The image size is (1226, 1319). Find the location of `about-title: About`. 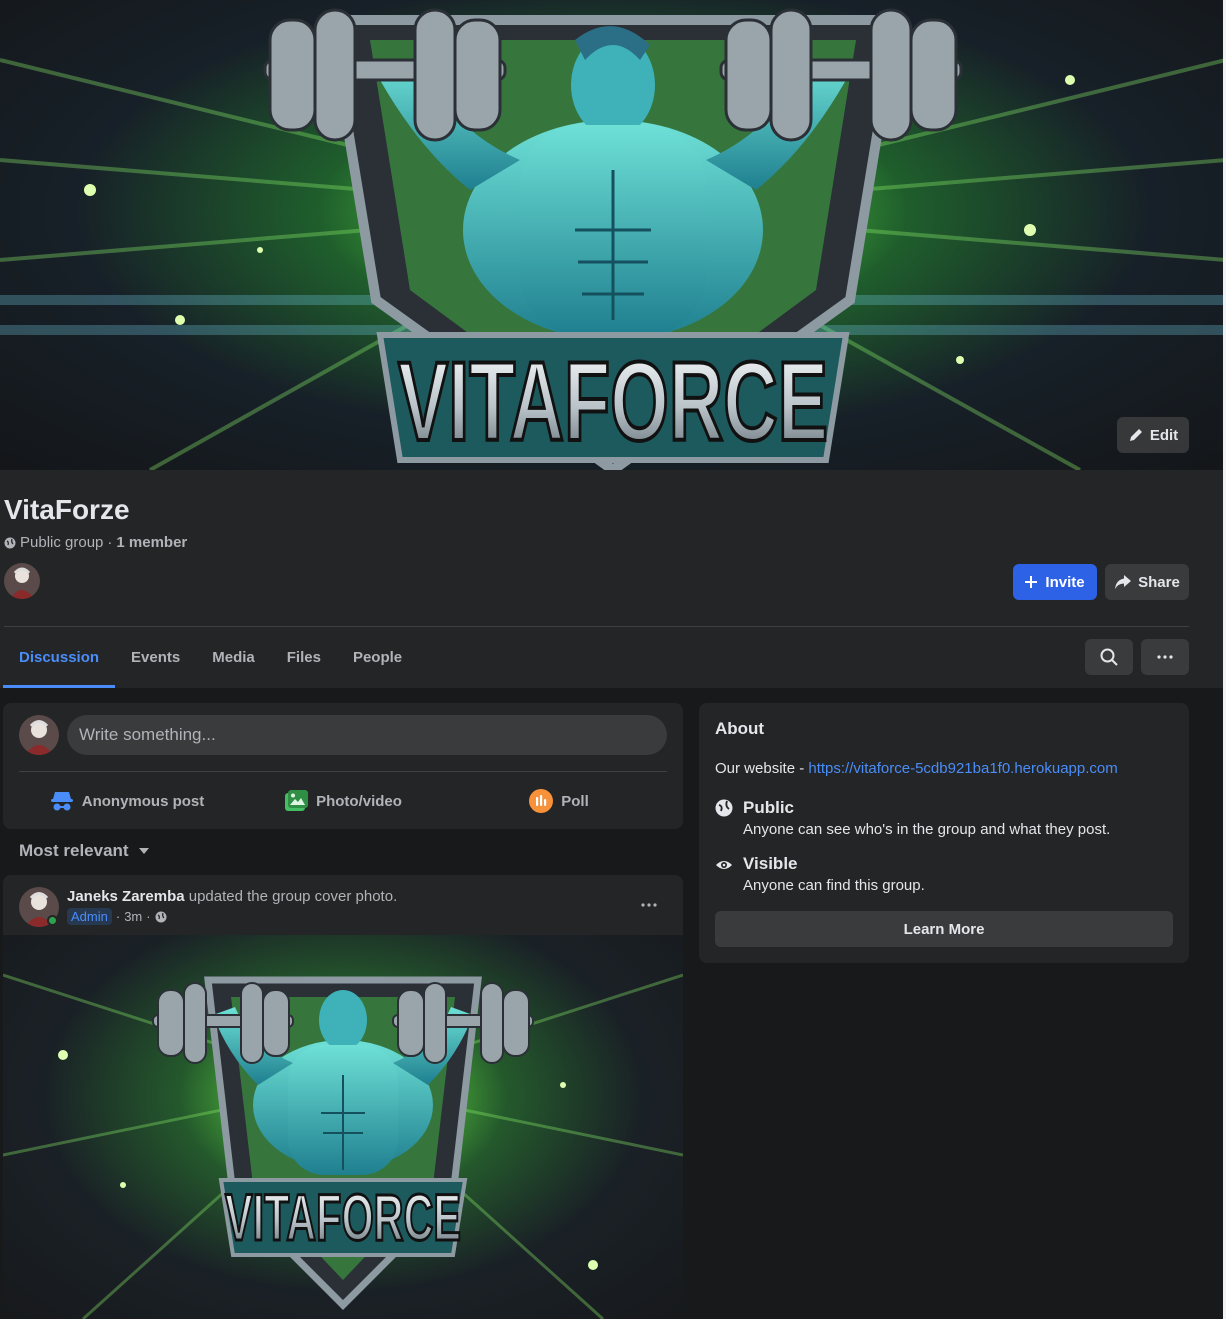

about-title: About is located at coordinates (740, 728).